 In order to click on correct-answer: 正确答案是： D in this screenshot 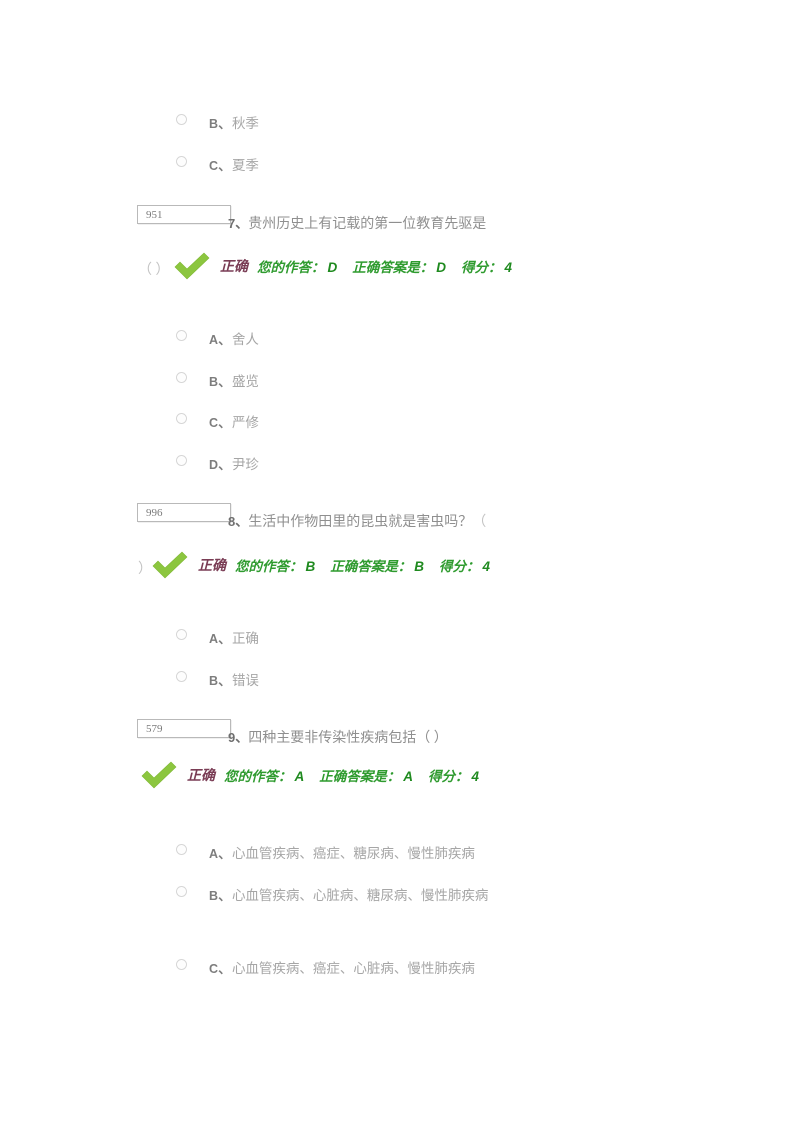, I will do `click(399, 266)`.